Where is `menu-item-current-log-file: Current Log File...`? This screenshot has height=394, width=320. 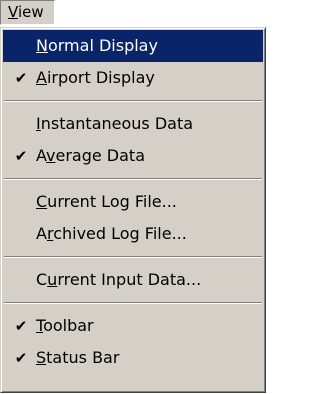 menu-item-current-log-file: Current Log File... is located at coordinates (133, 202).